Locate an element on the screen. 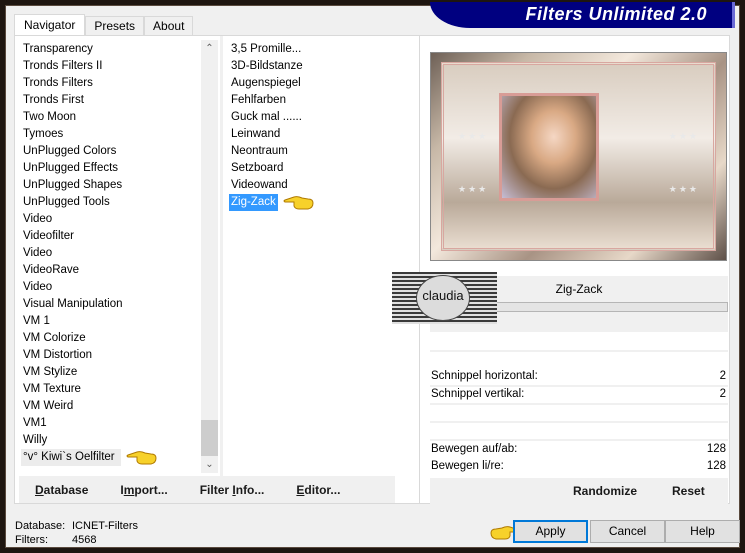 This screenshot has height=553, width=745. category-item-label: Tronds Filters II is located at coordinates (63, 66).